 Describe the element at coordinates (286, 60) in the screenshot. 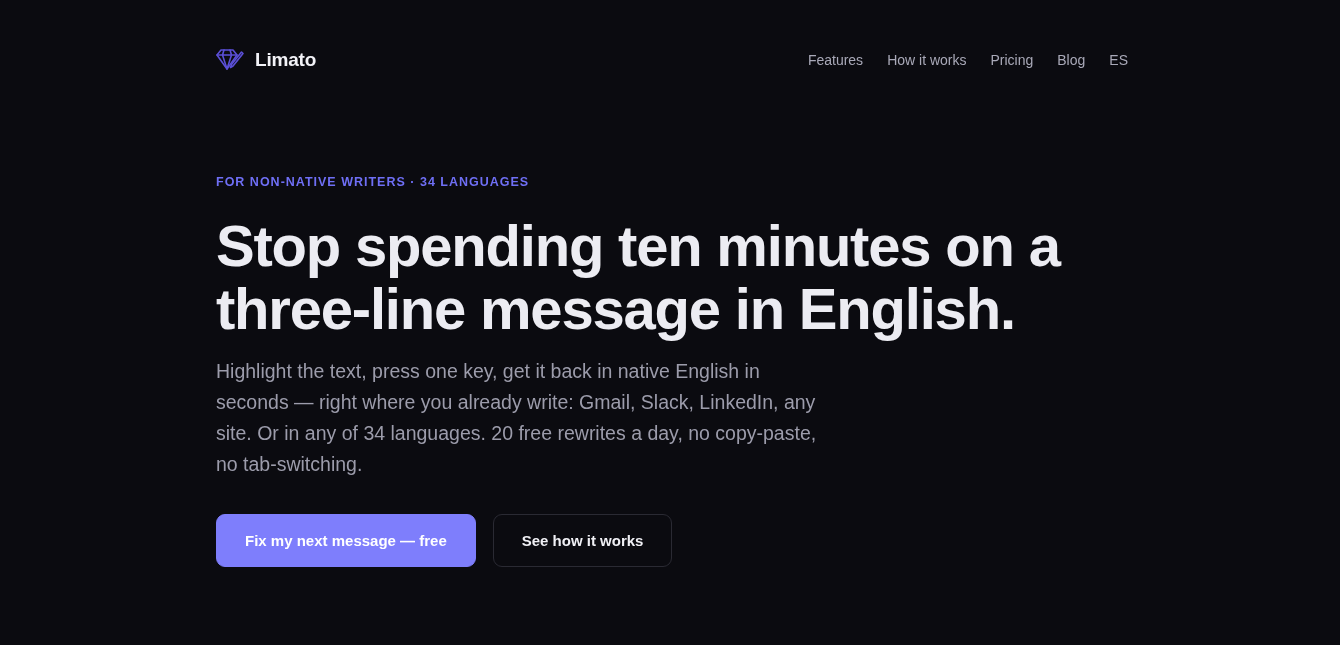

I see `brand-name: Limato` at that location.